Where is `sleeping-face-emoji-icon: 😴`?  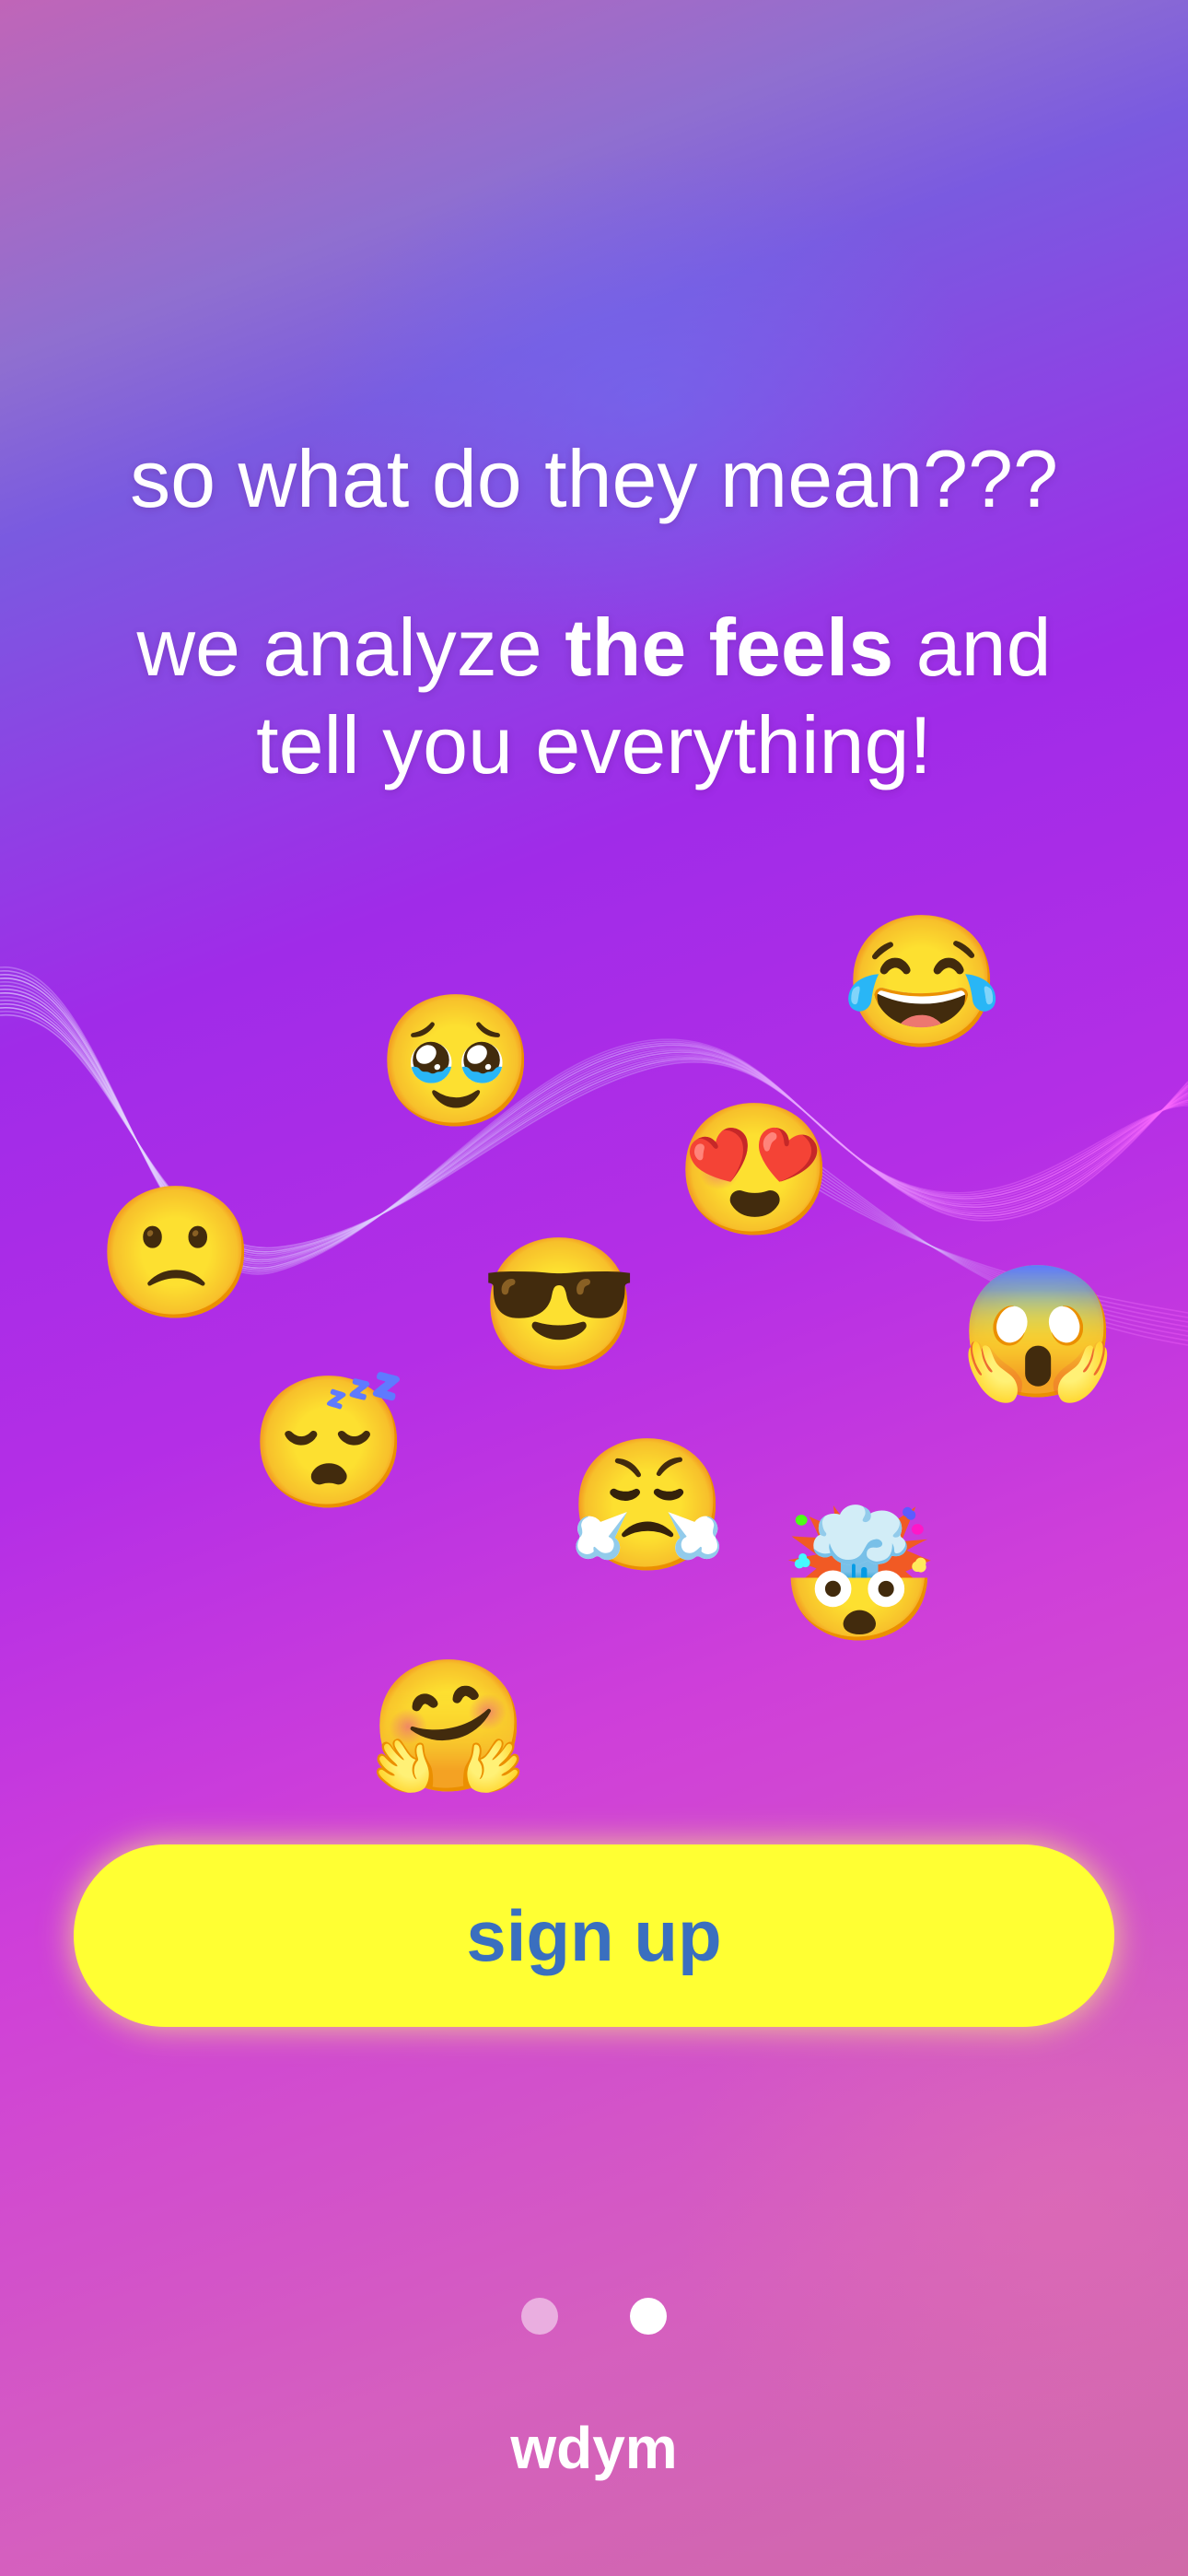 sleeping-face-emoji-icon: 😴 is located at coordinates (329, 1442).